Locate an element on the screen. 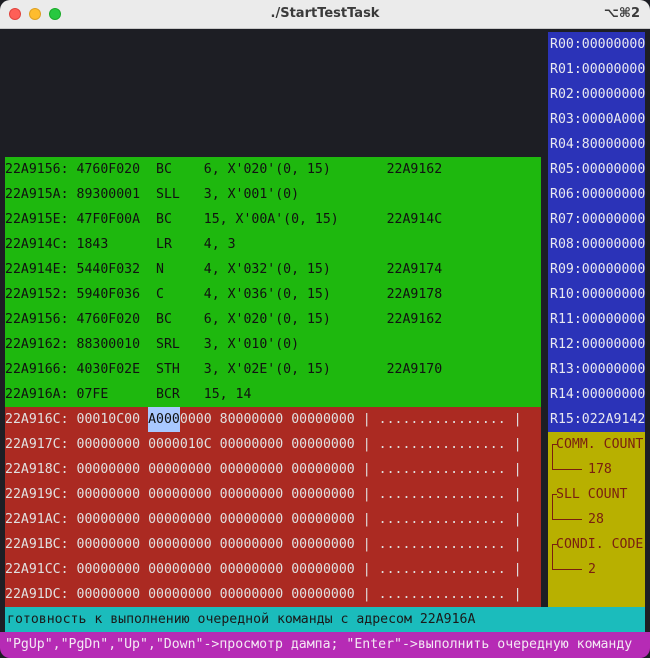  counter-value: 28 is located at coordinates (596, 519).